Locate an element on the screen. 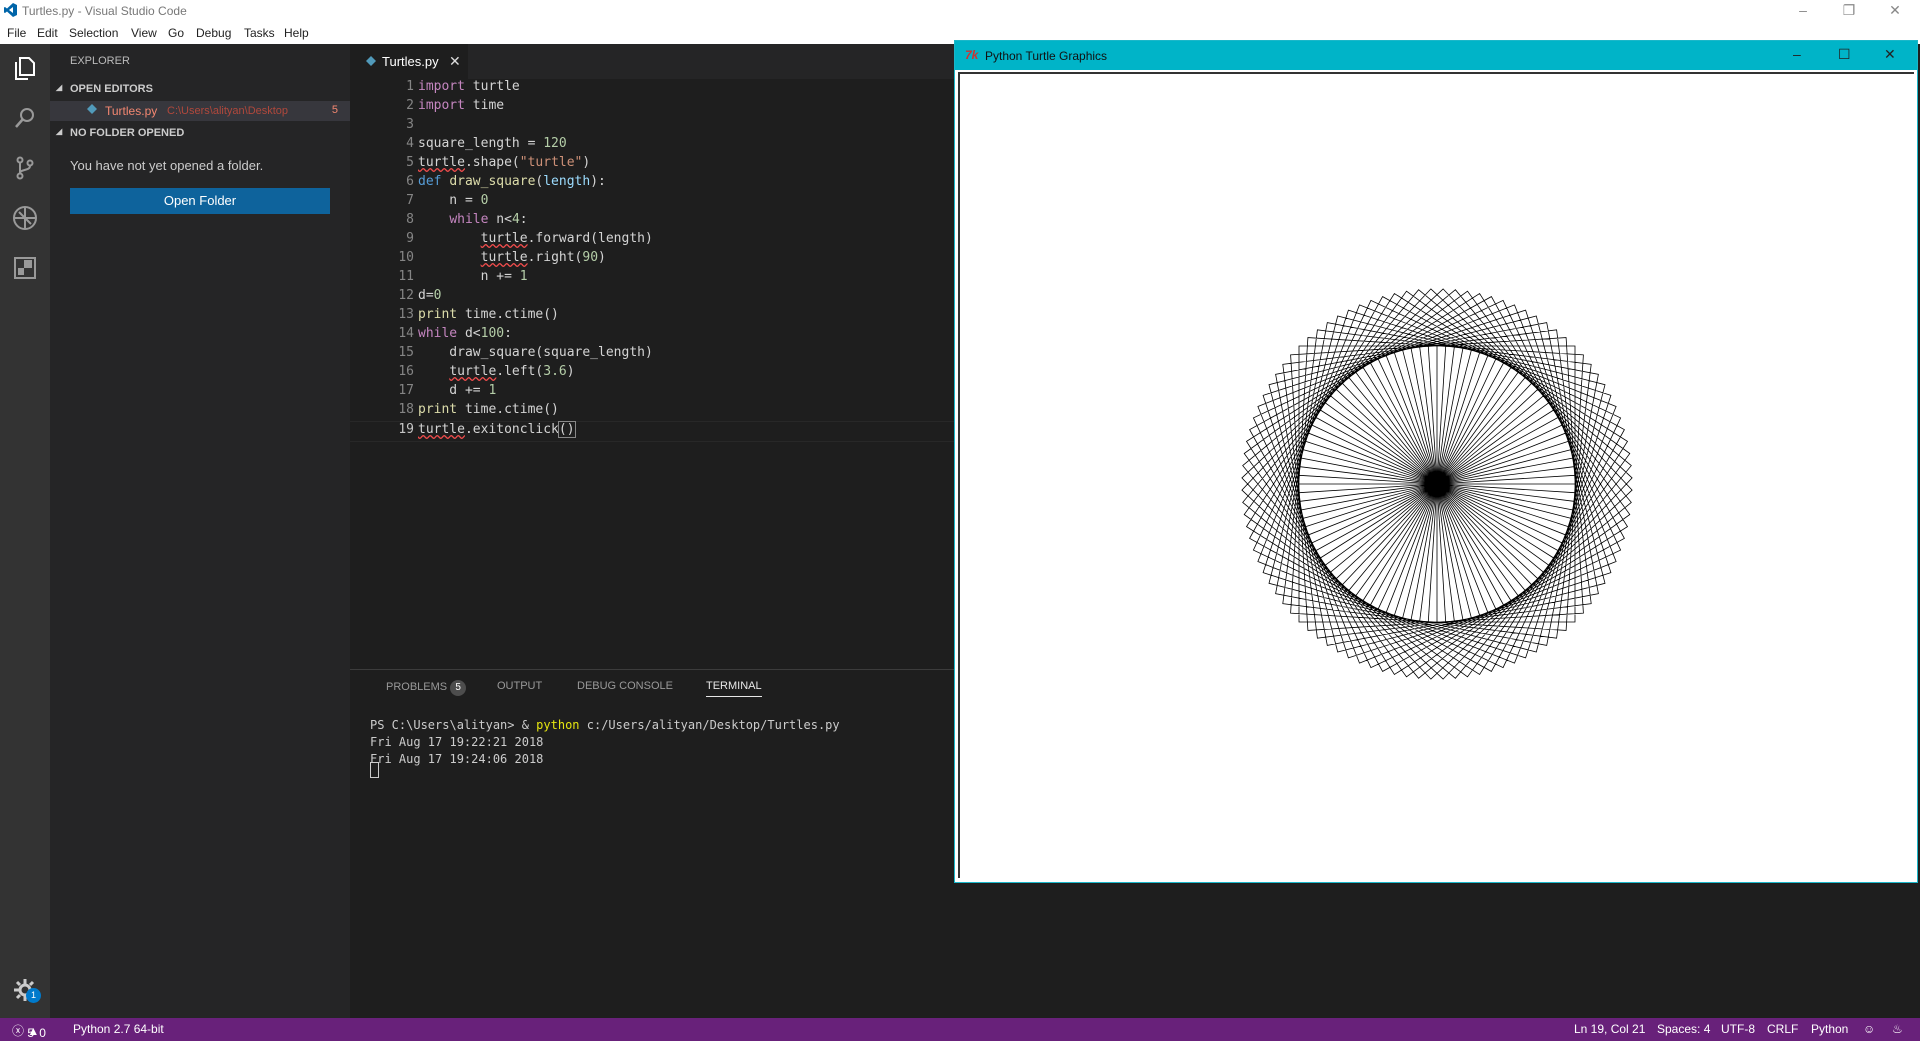 This screenshot has width=1920, height=1041. feedback-smiley-icon: ☺ is located at coordinates (1869, 1029).